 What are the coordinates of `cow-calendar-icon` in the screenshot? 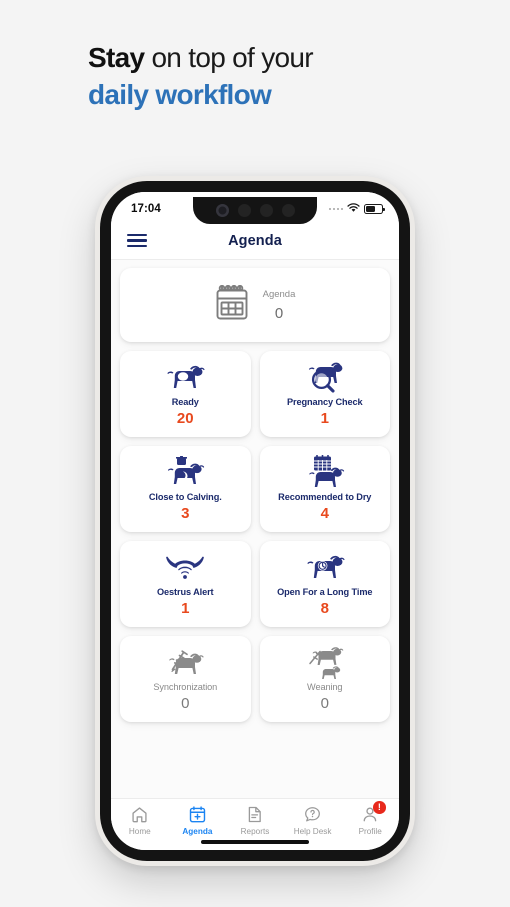 It's located at (325, 472).